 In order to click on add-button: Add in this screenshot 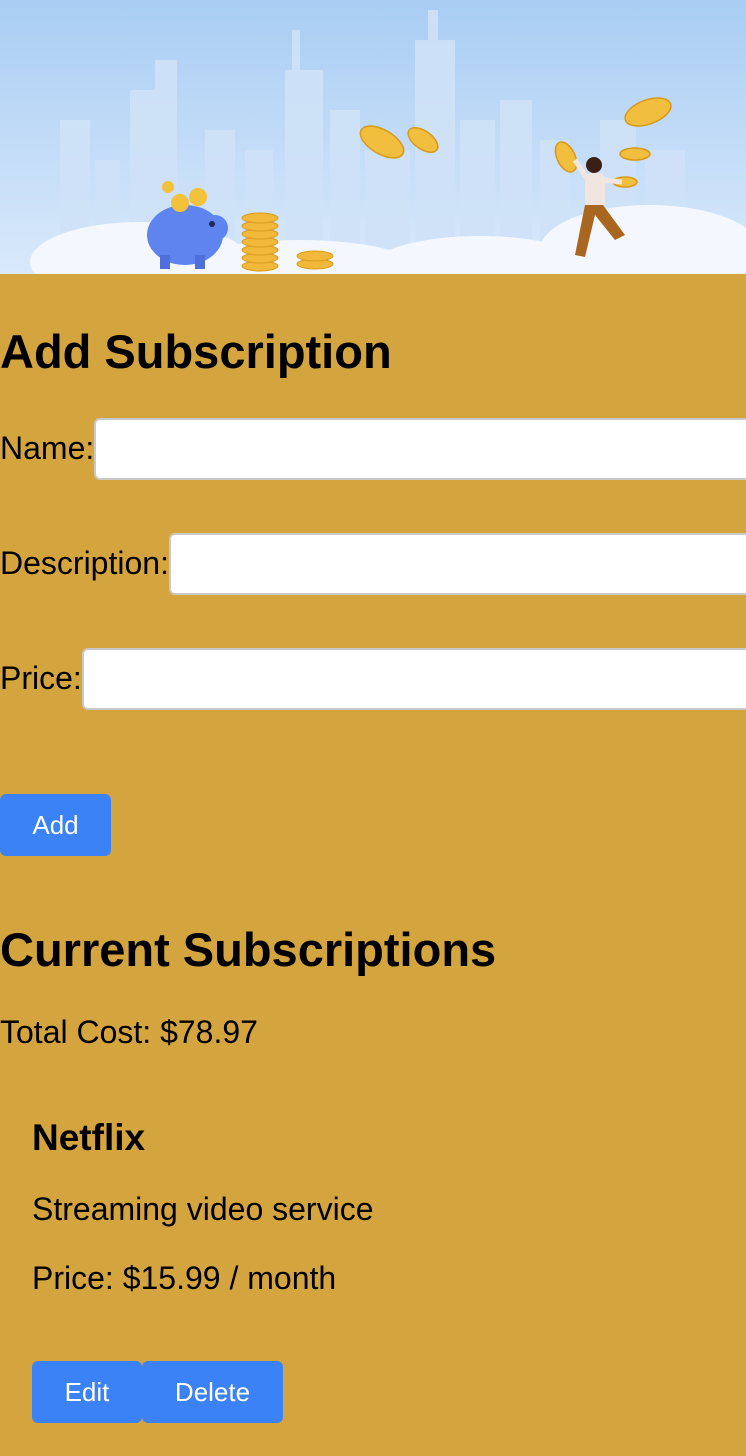, I will do `click(55, 825)`.